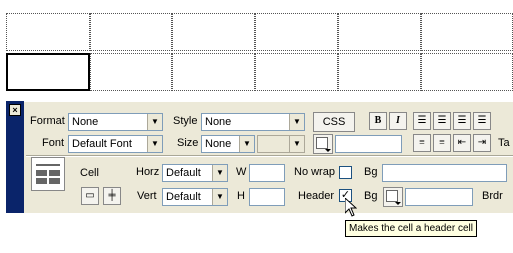  I want to click on font-select: Default Font ▼, so click(115, 144).